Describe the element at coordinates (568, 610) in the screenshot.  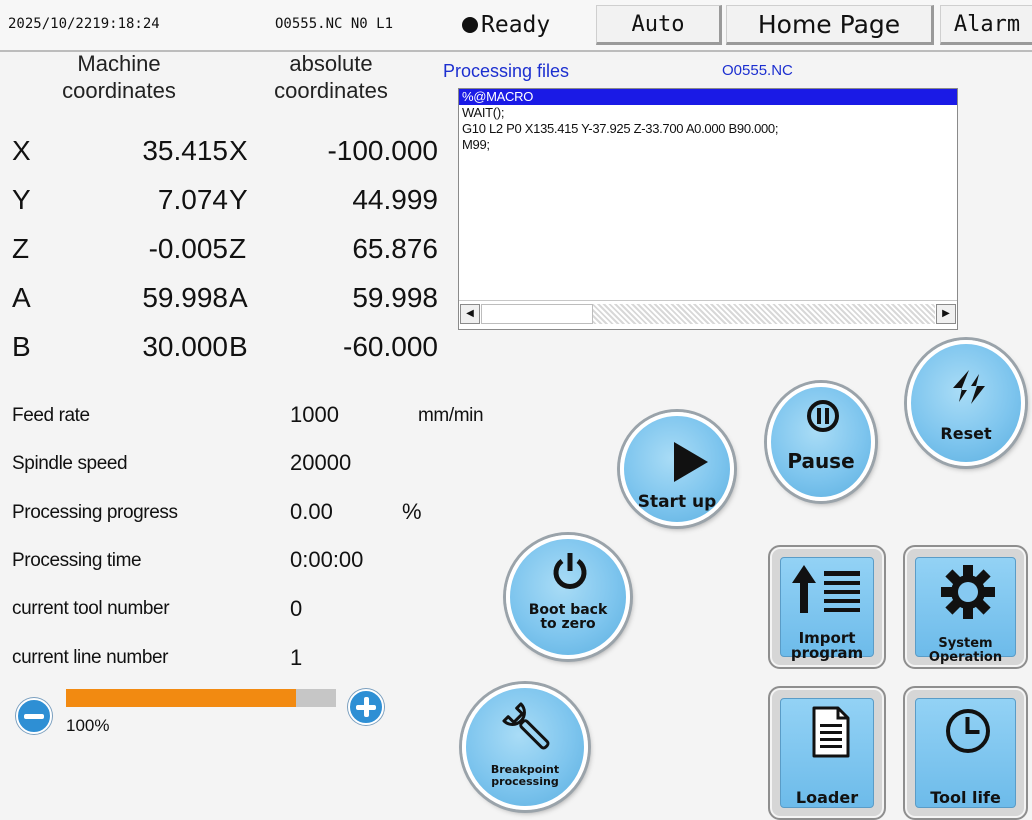
I see `boot-back-label-line1: Boot back` at that location.